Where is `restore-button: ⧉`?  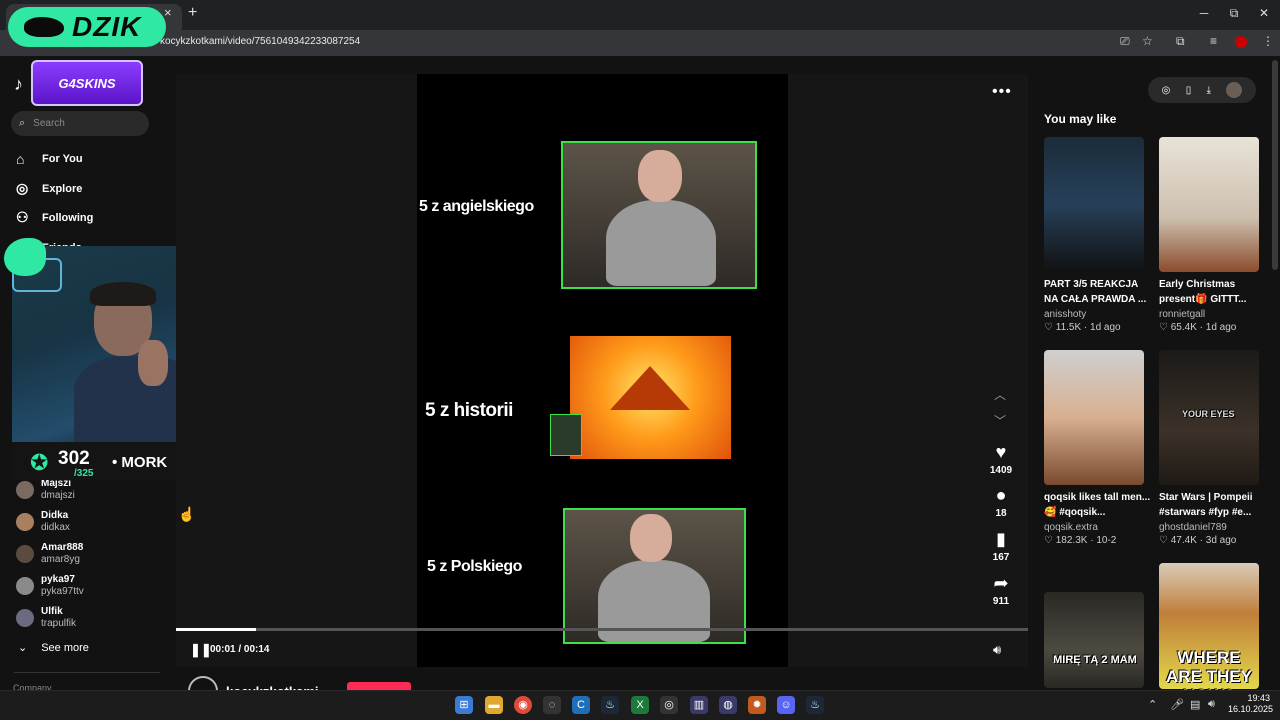 restore-button: ⧉ is located at coordinates (1234, 13).